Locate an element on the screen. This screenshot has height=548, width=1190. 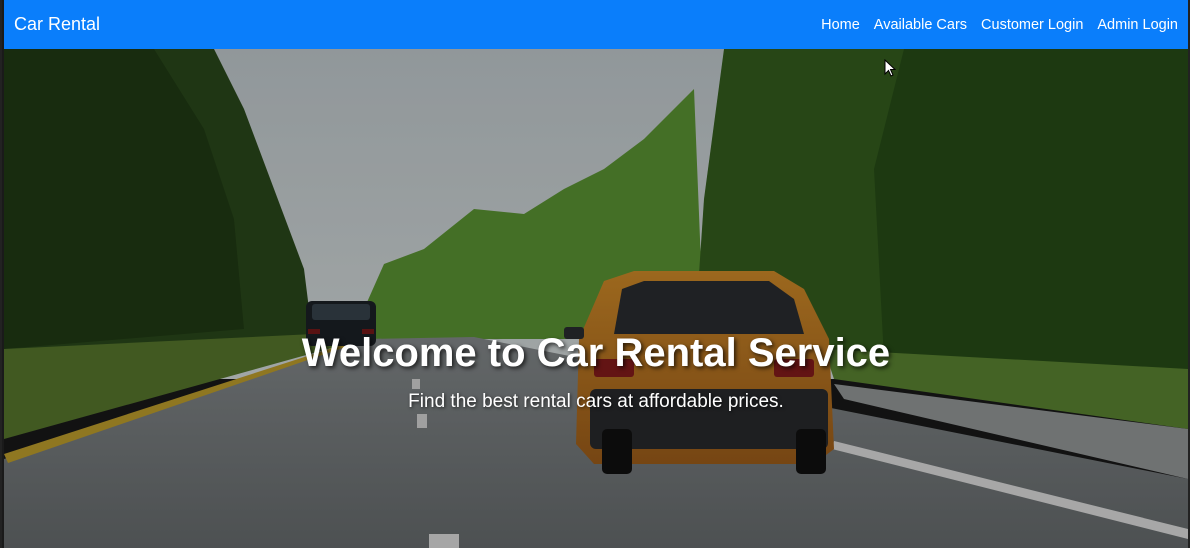
nav-customer-login-link: Customer Login is located at coordinates (1032, 25).